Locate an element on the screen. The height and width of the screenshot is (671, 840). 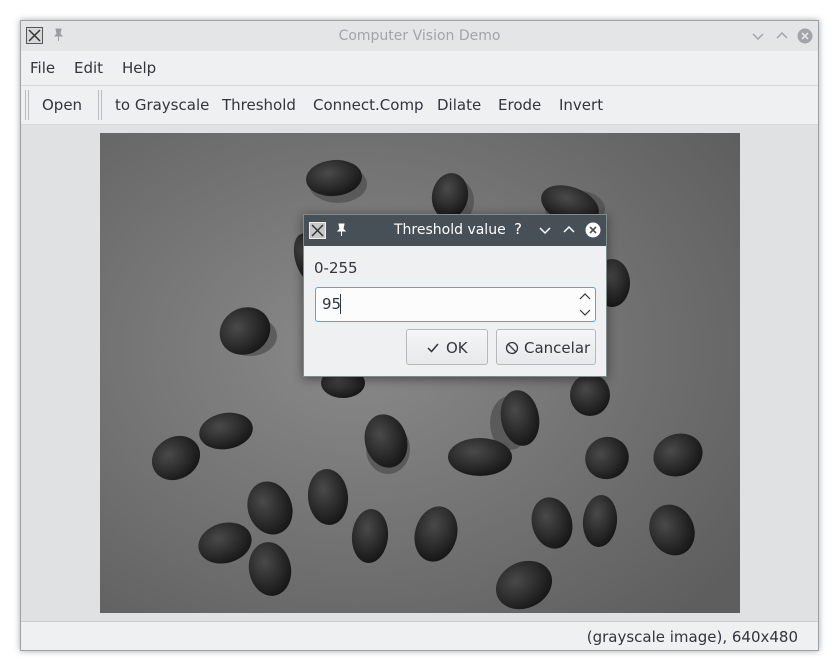
menubar: File Edit Help is located at coordinates (419, 68).